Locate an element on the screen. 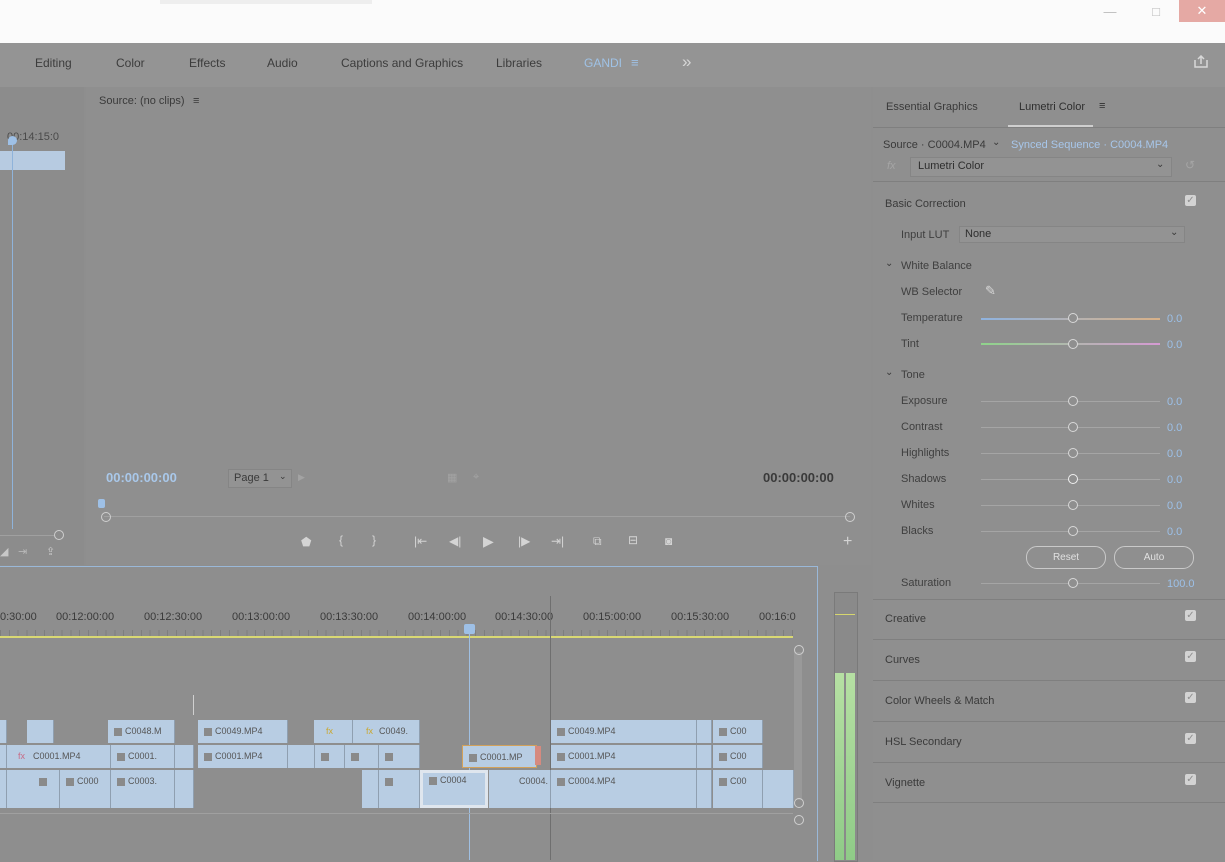 This screenshot has height=862, width=1225. source-scrub-bar is located at coordinates (477, 516).